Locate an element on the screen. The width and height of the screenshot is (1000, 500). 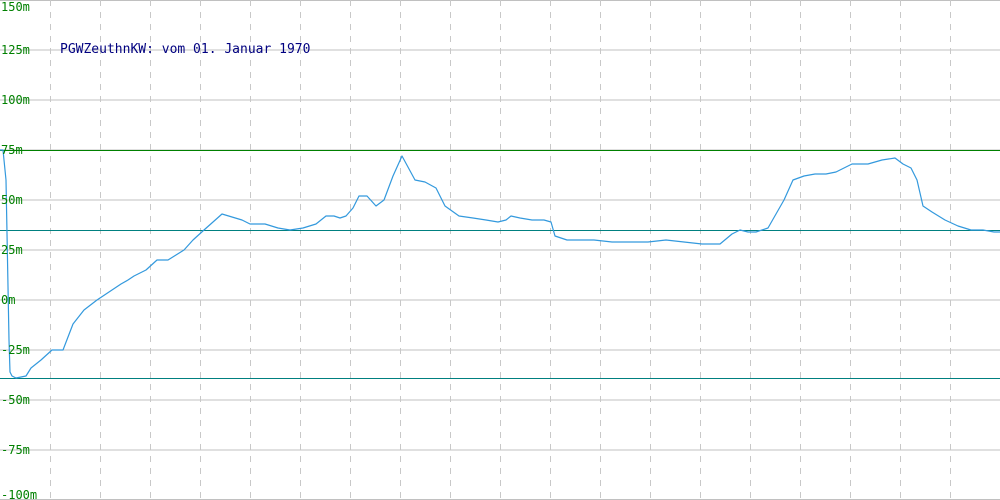
y-tick-label: 75m is located at coordinates (12, 150).